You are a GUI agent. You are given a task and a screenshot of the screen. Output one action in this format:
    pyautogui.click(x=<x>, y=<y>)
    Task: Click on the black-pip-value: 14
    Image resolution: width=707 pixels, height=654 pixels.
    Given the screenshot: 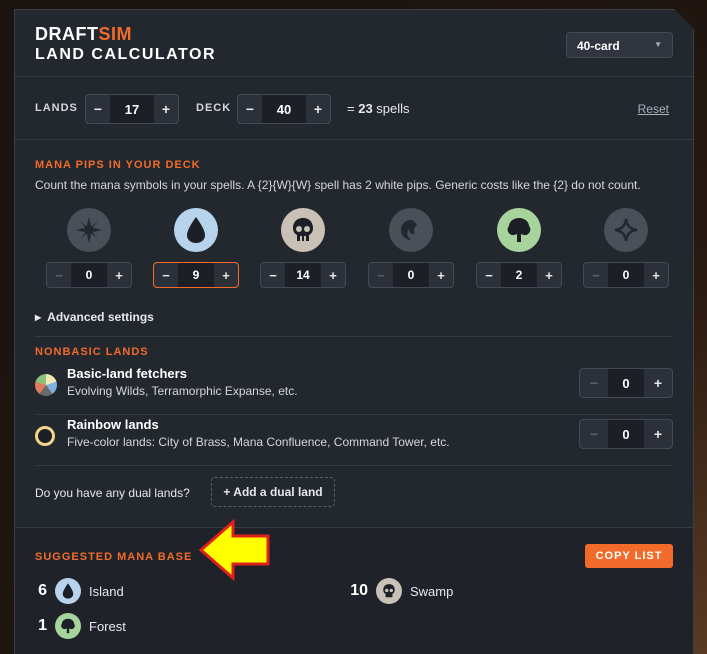 What is the action you would take?
    pyautogui.click(x=303, y=275)
    